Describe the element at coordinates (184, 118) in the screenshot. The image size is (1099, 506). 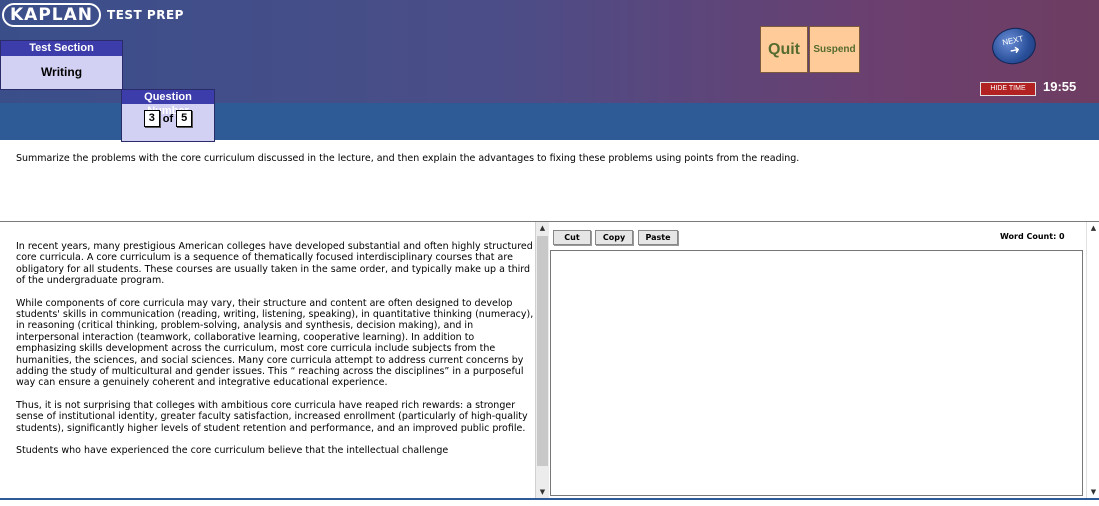
I see `question-total: 5` at that location.